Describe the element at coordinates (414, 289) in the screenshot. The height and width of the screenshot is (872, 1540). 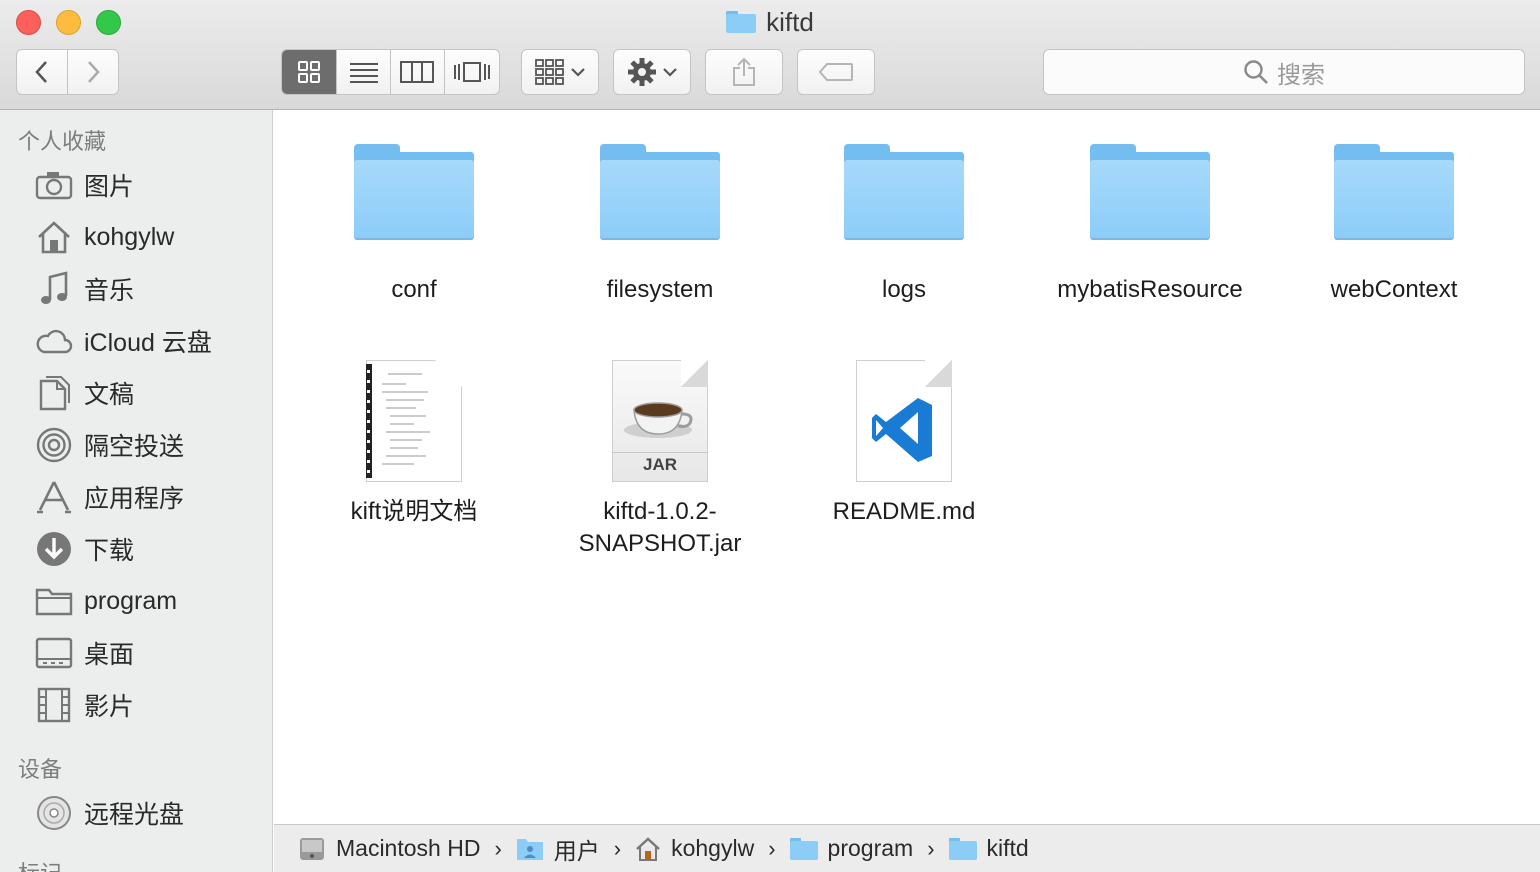
I see `file-name: conf` at that location.